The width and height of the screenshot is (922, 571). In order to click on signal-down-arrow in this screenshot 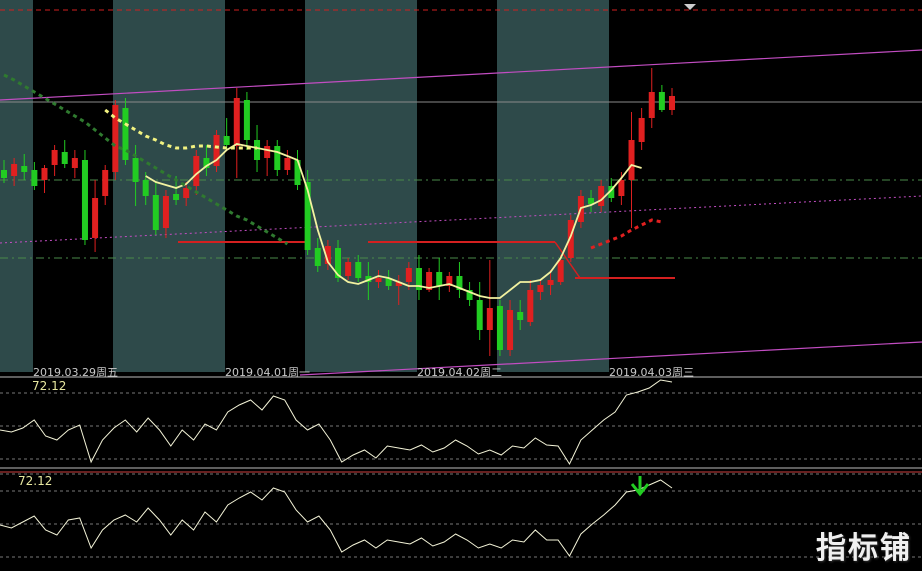, I will do `click(640, 486)`.